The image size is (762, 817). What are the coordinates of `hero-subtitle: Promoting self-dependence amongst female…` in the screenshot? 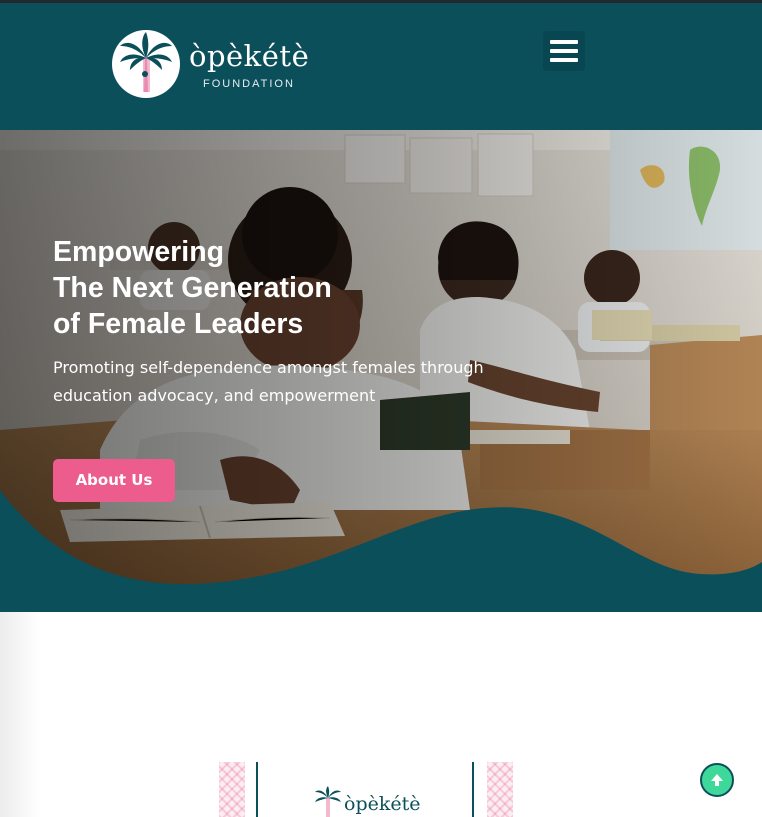 It's located at (288, 382).